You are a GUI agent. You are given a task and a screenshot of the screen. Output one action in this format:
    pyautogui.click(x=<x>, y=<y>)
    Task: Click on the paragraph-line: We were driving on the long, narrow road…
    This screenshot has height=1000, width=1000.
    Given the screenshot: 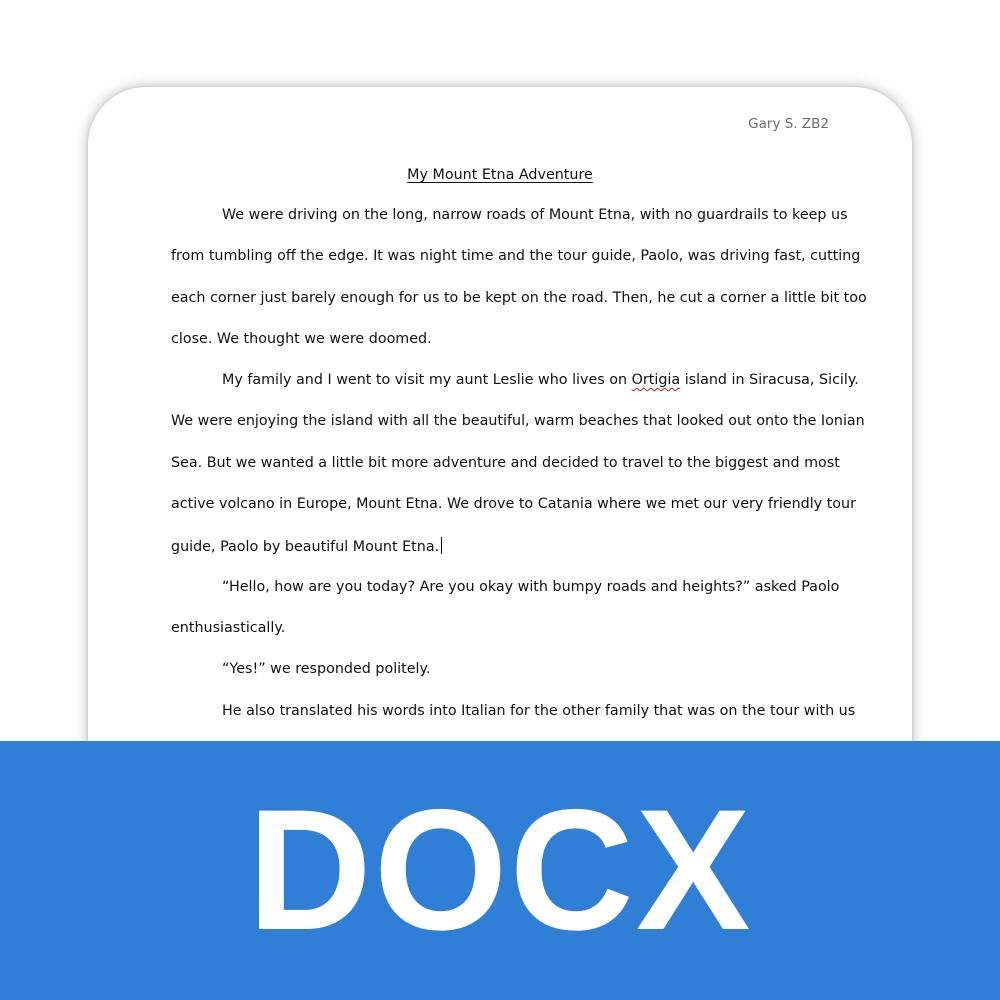 What is the action you would take?
    pyautogui.click(x=535, y=215)
    